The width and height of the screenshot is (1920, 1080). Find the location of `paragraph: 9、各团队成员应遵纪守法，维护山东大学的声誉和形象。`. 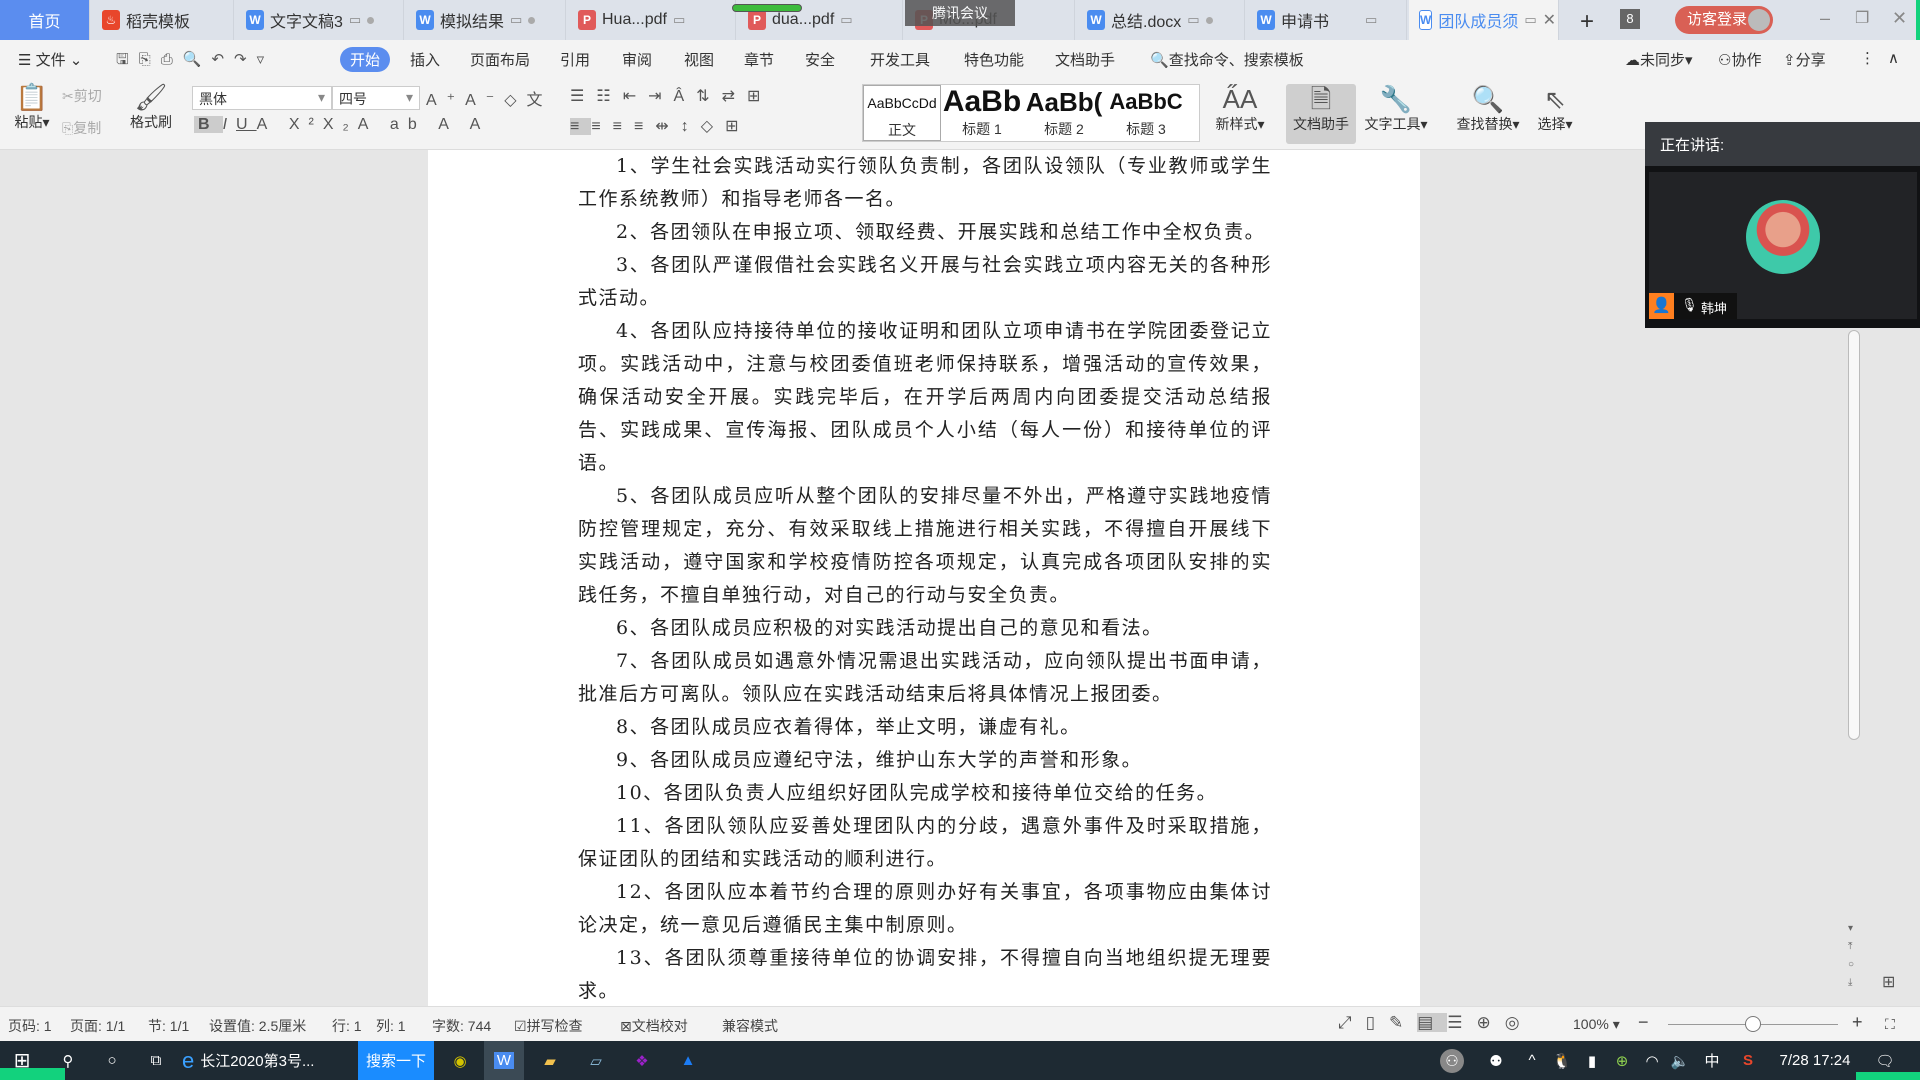

paragraph: 9、各团队成员应遵纪守法，维护山东大学的声誉和形象。 is located at coordinates (925, 760).